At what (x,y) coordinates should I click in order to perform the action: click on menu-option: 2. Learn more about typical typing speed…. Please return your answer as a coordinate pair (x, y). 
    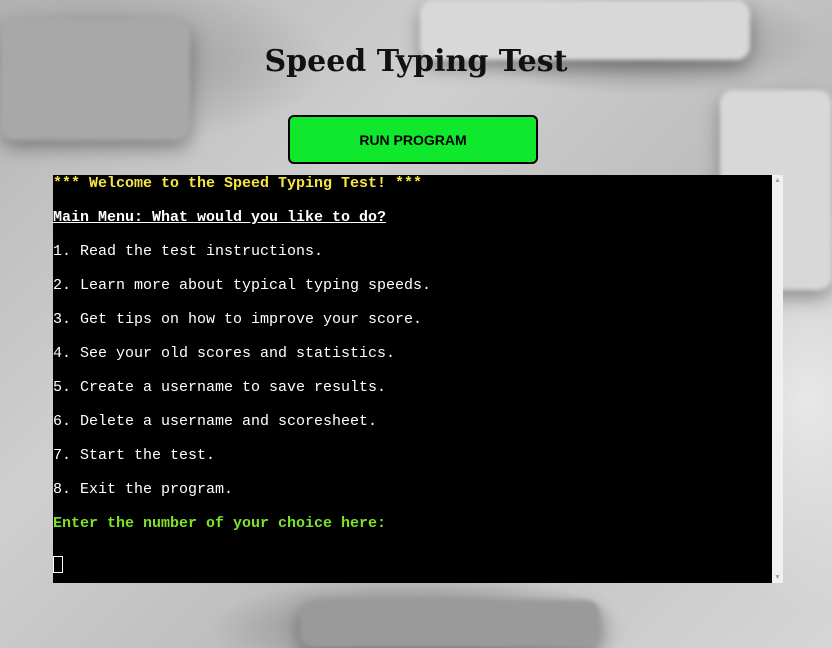
    Looking at the image, I should click on (242, 285).